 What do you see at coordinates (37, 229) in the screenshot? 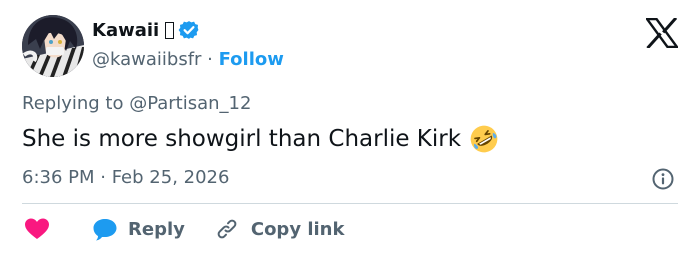
I see `like-heart-icon` at bounding box center [37, 229].